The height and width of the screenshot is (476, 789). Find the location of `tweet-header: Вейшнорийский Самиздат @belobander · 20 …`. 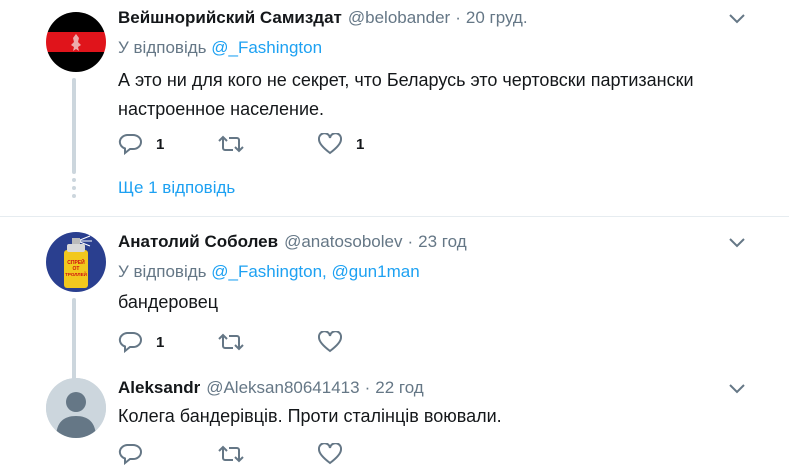

tweet-header: Вейшнорийский Самиздат @belobander · 20 … is located at coordinates (323, 19).